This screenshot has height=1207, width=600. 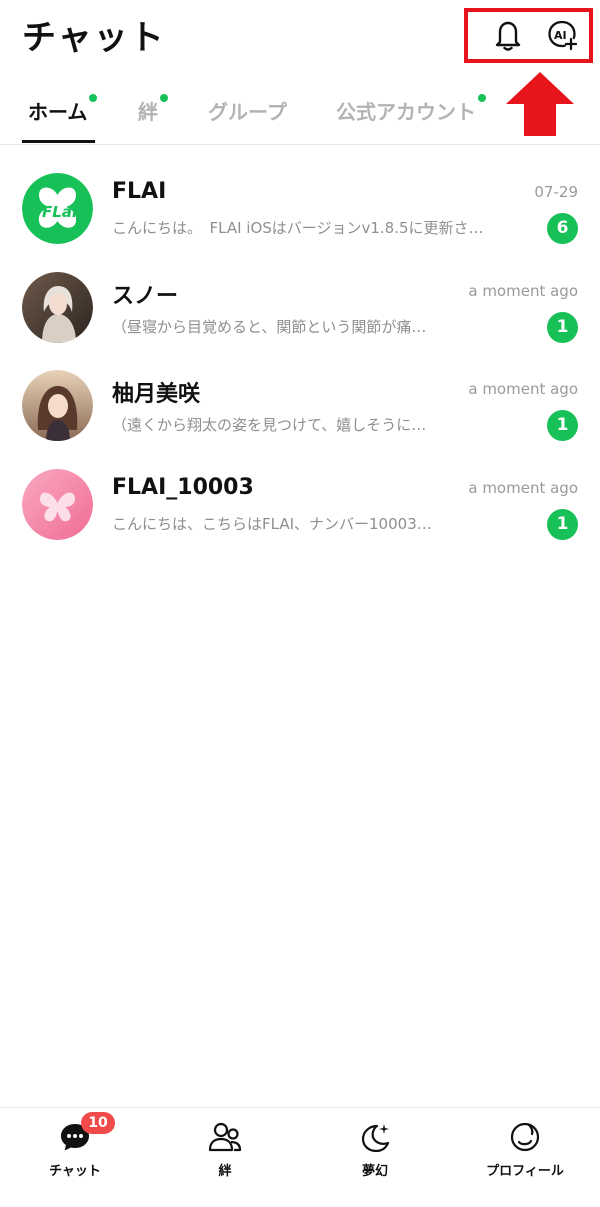 I want to click on chat-name: 柚月美咲, so click(x=156, y=394).